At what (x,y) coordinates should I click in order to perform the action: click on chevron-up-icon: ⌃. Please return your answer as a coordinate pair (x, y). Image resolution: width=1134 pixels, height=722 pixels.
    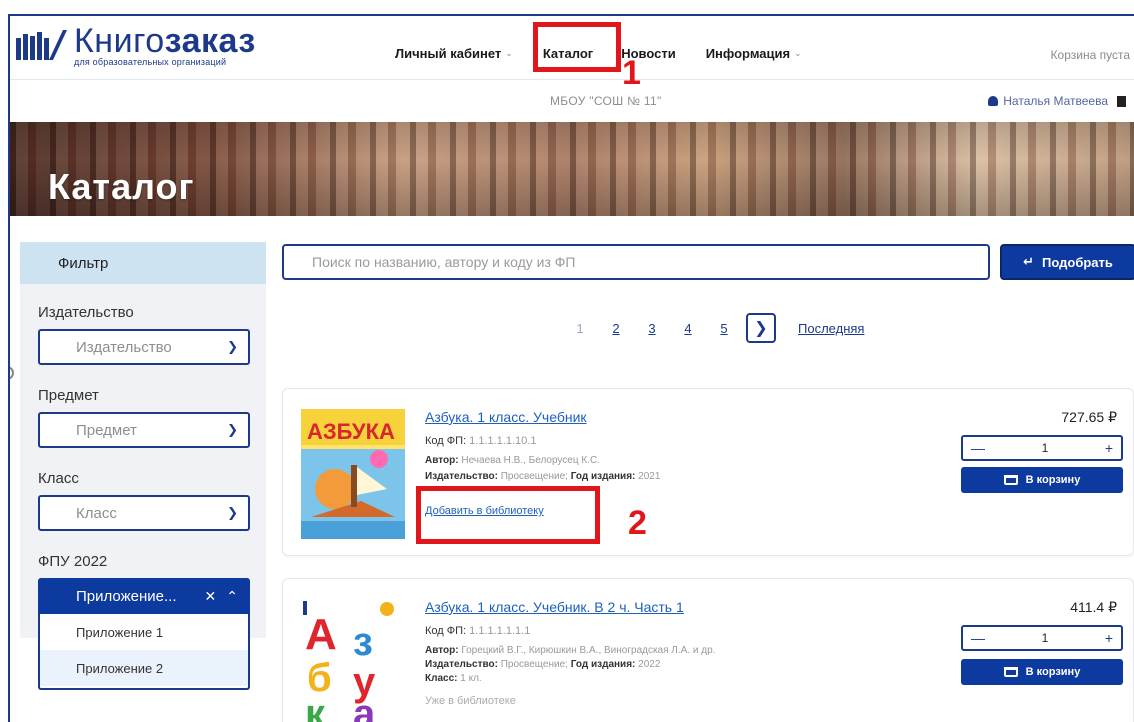
    Looking at the image, I should click on (232, 596).